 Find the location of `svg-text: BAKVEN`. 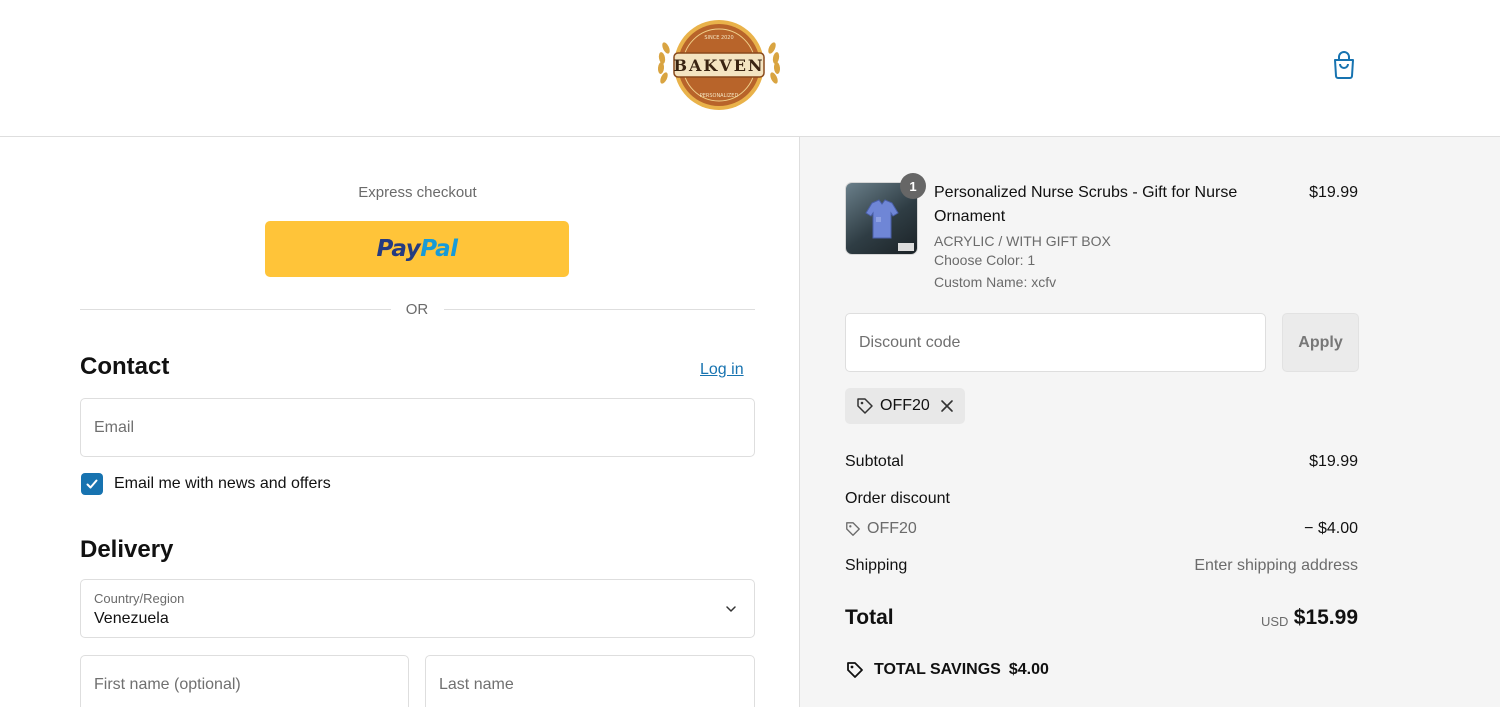

svg-text: BAKVEN is located at coordinates (718, 65).